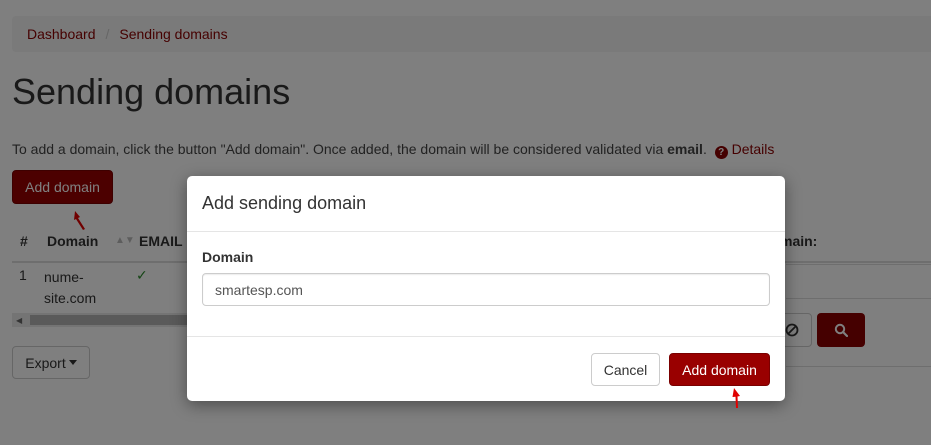 The width and height of the screenshot is (931, 445). What do you see at coordinates (625, 369) in the screenshot?
I see `cancel-button: Cancel` at bounding box center [625, 369].